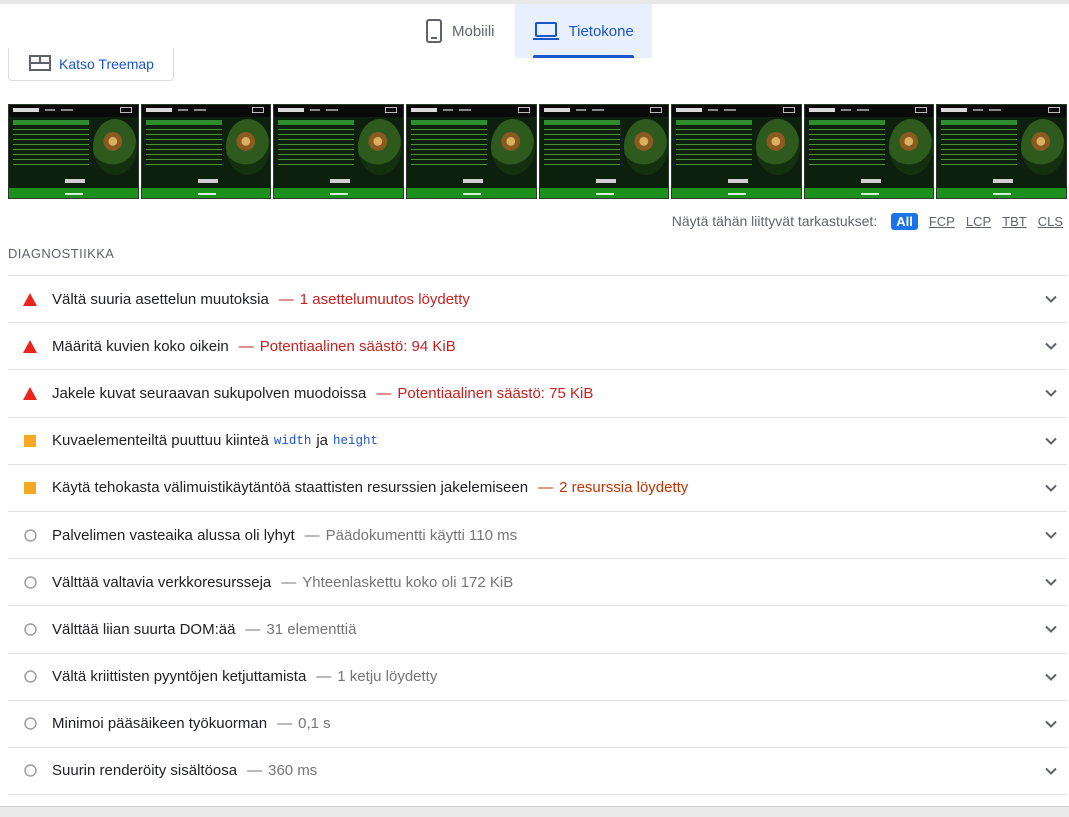  What do you see at coordinates (1014, 221) in the screenshot?
I see `filter-chip-tbt: TBT` at bounding box center [1014, 221].